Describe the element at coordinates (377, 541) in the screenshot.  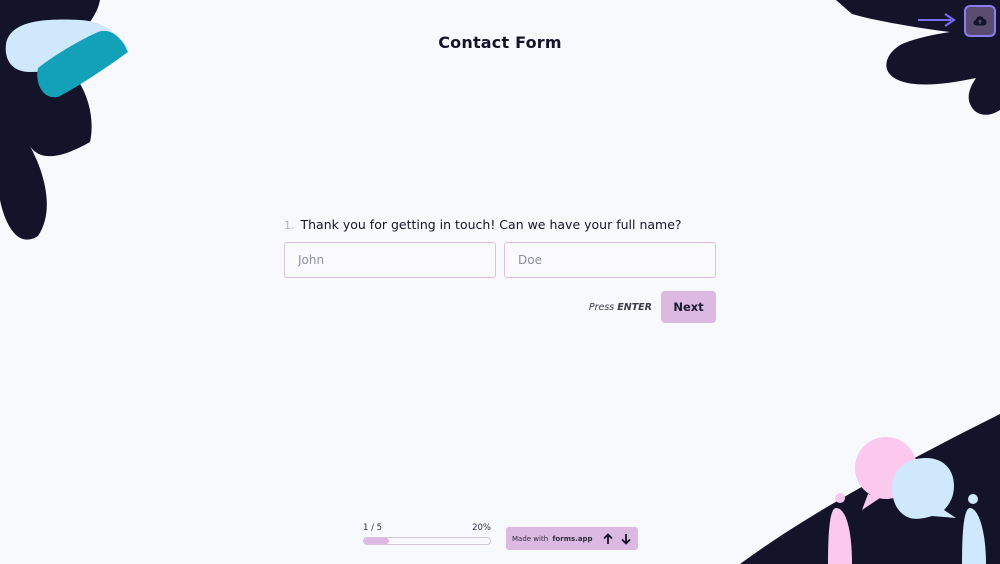
I see `progress-fill` at that location.